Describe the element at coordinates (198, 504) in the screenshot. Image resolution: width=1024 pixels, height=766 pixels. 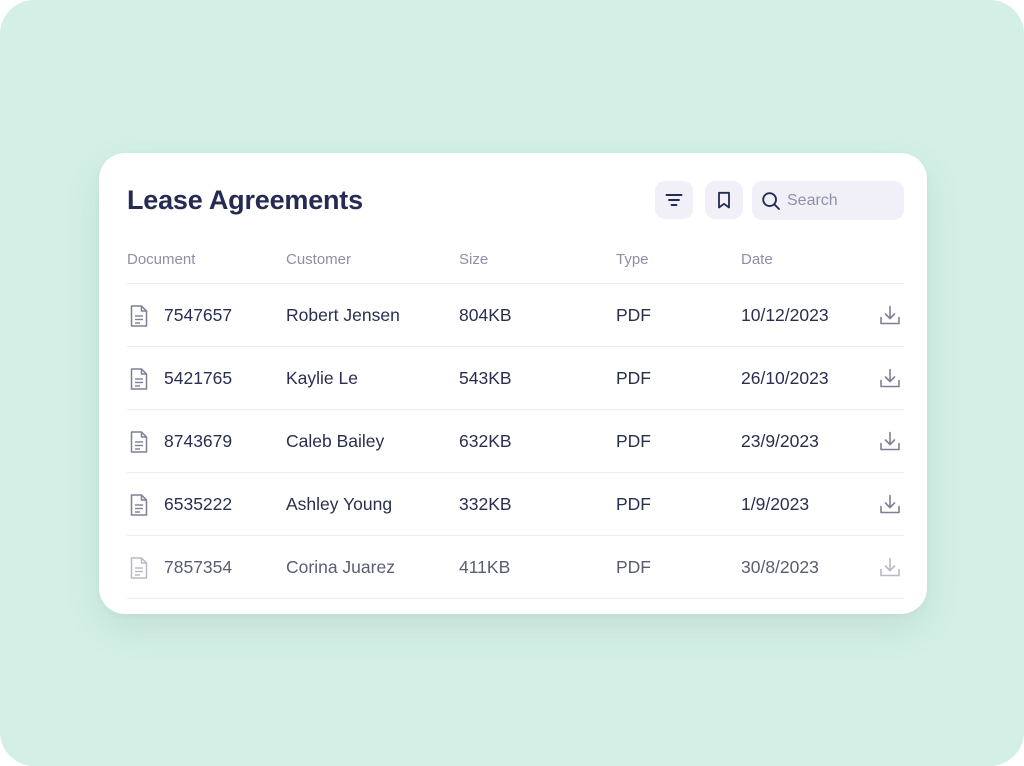
I see `document-number: 6535222` at that location.